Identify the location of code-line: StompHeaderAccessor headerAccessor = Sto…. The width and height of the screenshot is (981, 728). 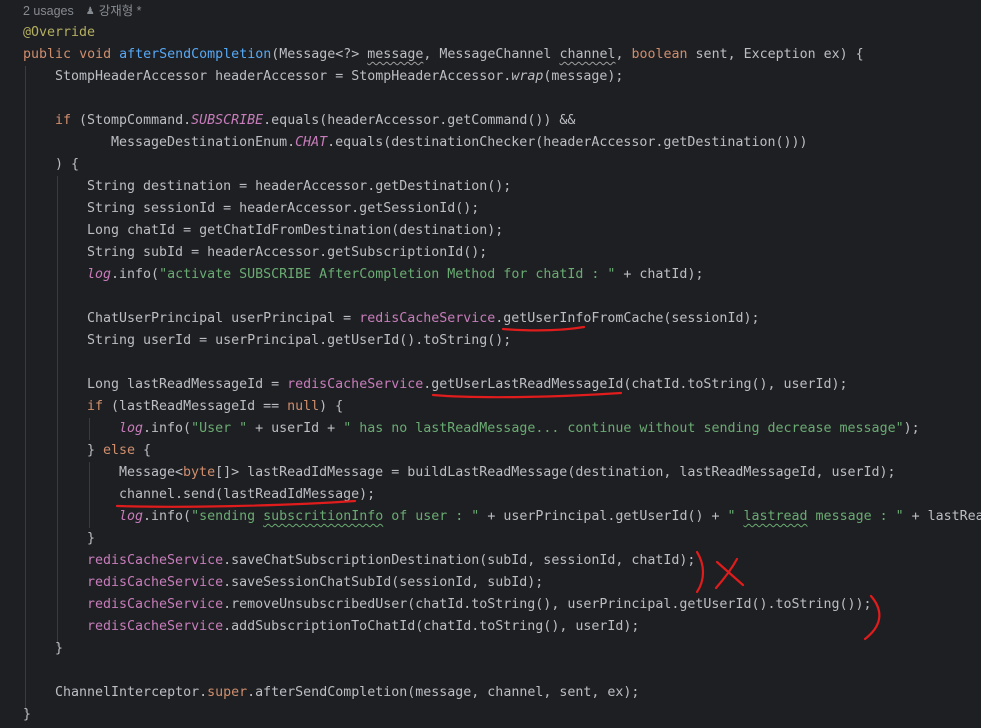
(339, 77).